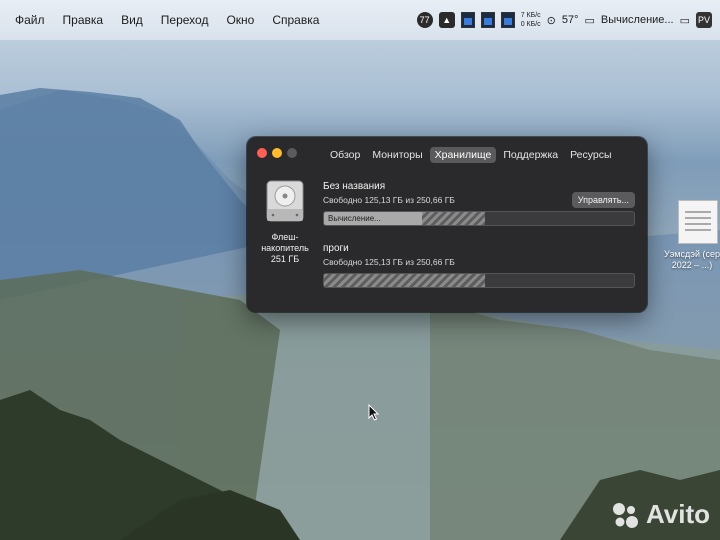 The height and width of the screenshot is (540, 720). I want to click on menu-window: Окно, so click(240, 20).